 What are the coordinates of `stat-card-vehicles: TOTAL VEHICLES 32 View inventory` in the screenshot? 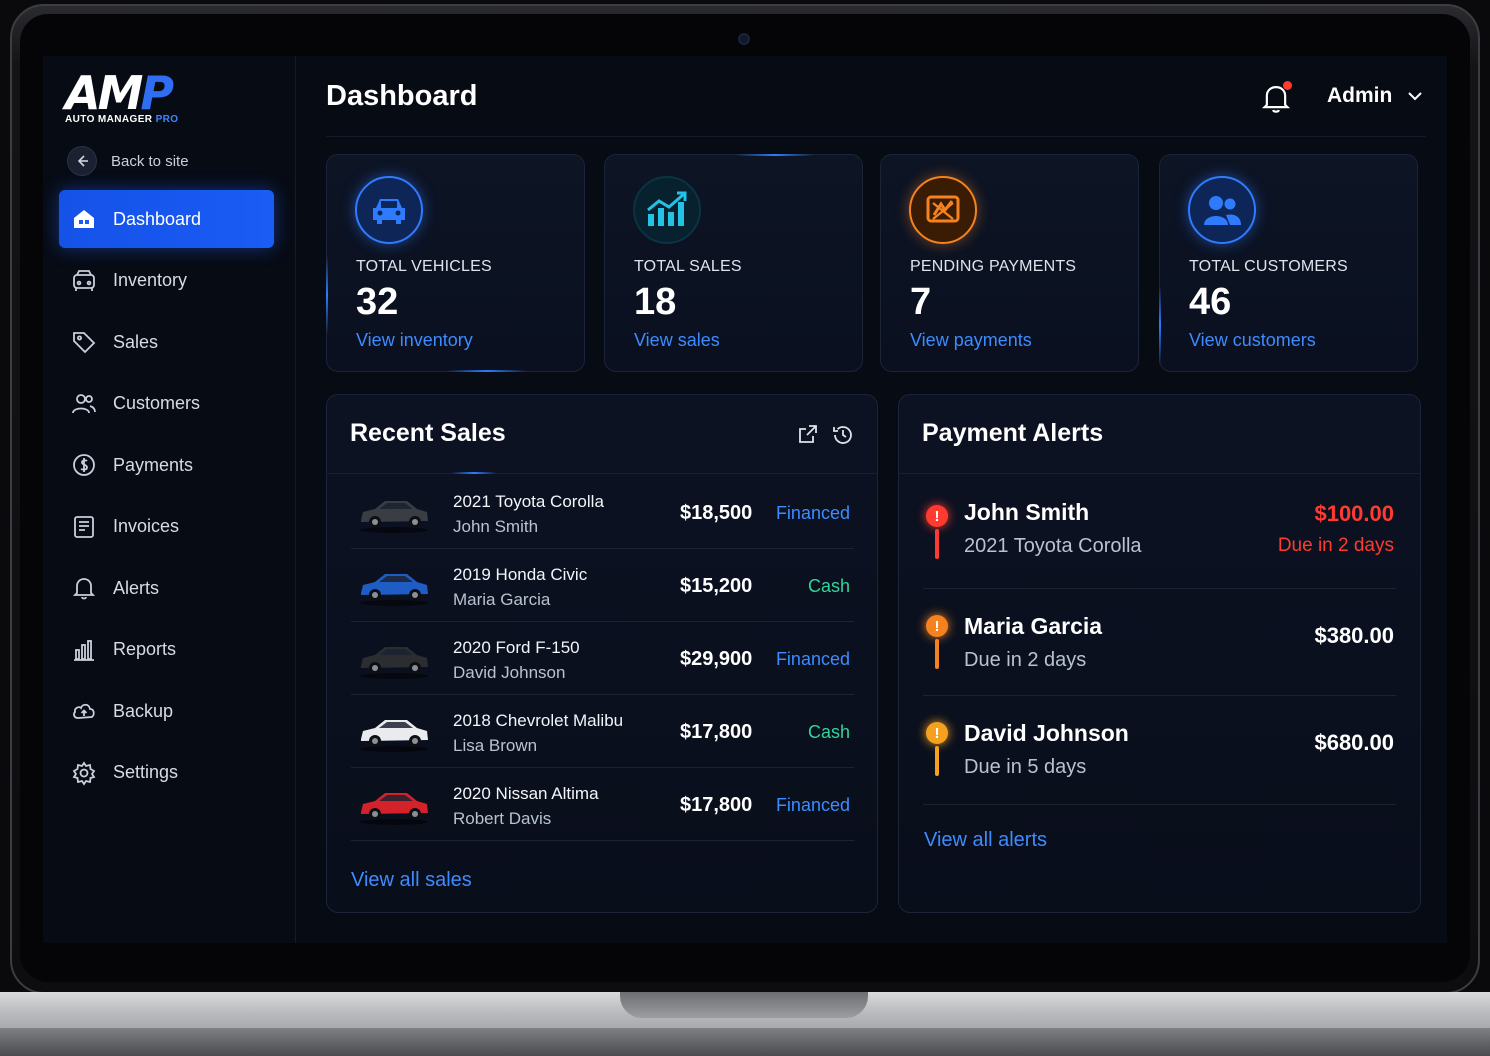 It's located at (455, 263).